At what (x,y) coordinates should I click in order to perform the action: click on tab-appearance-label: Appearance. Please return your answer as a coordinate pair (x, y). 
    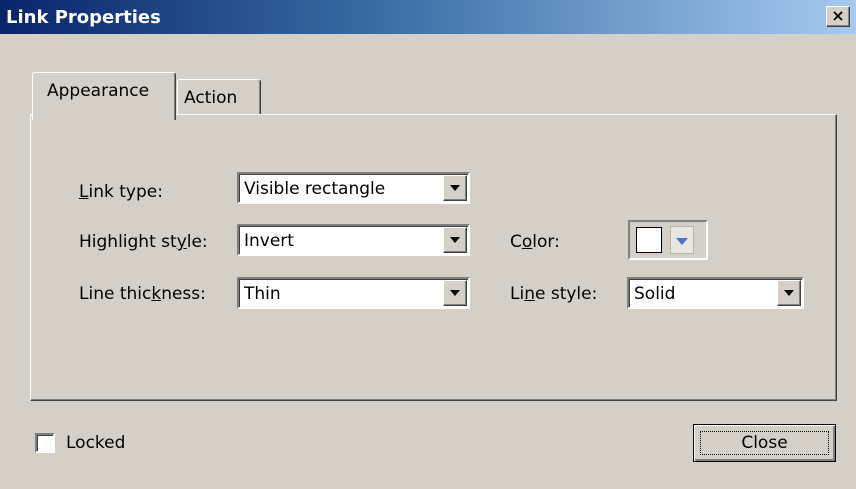
    Looking at the image, I should click on (98, 91).